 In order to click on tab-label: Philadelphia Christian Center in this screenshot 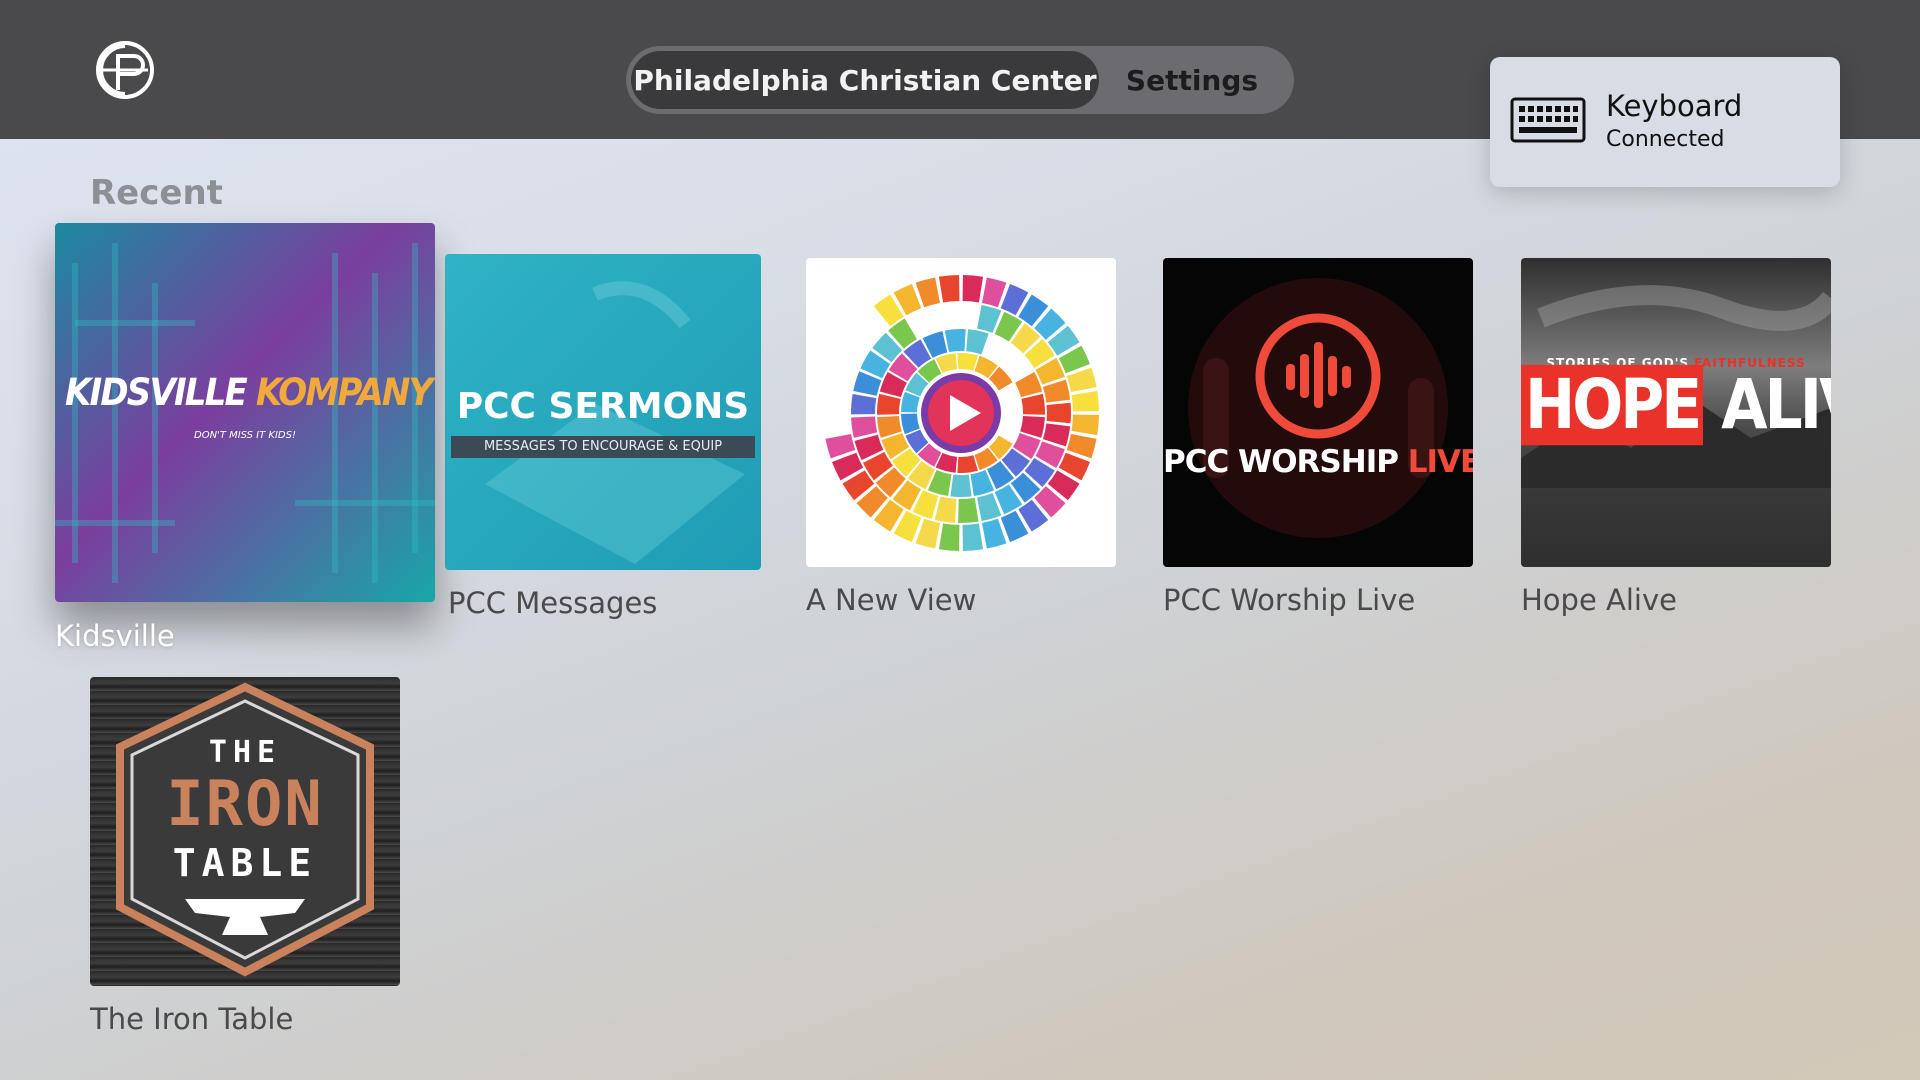, I will do `click(865, 80)`.